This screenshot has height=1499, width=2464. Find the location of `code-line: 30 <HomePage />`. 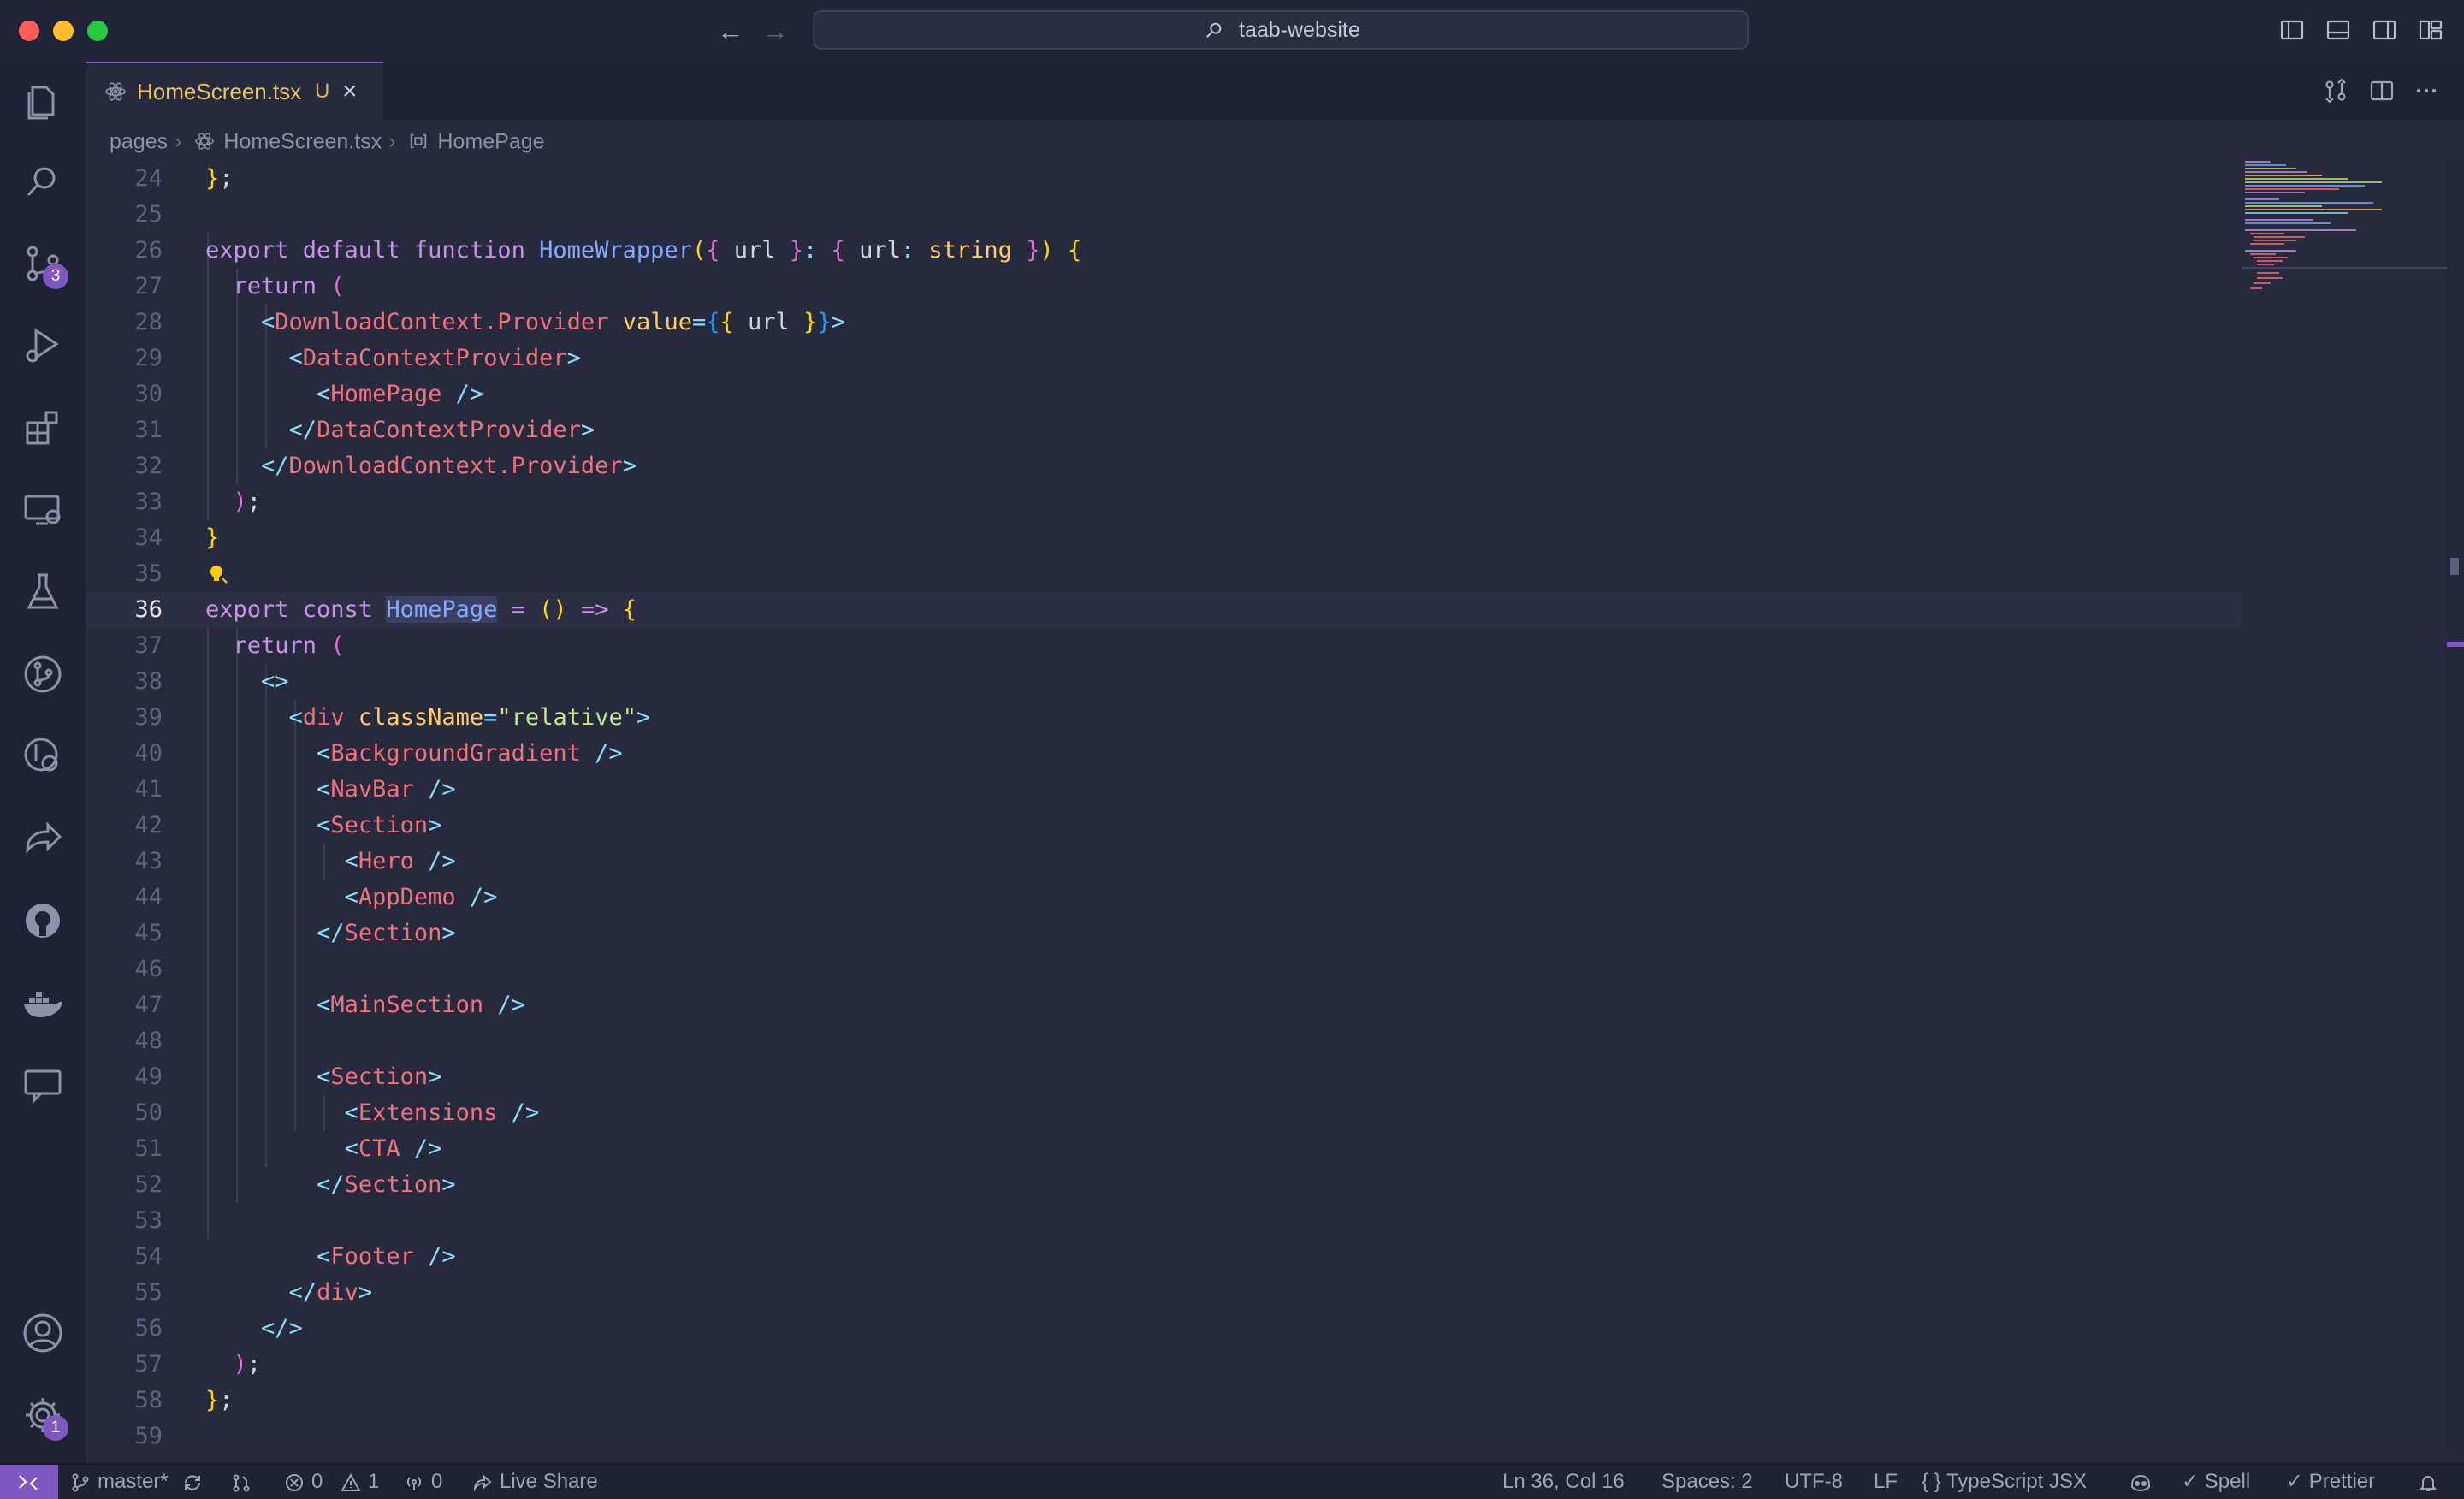

code-line: 30 <HomePage /> is located at coordinates (1164, 394).